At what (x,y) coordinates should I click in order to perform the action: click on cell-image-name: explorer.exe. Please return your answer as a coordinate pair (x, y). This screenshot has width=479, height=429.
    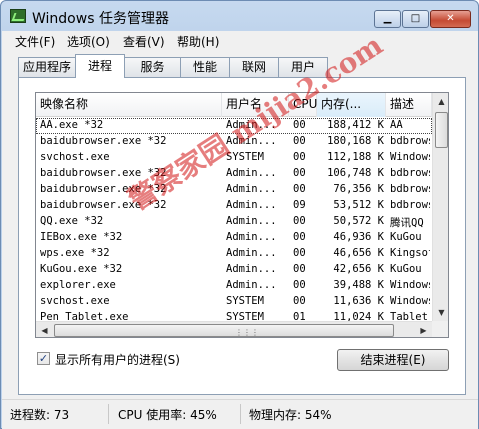
    Looking at the image, I should click on (78, 285).